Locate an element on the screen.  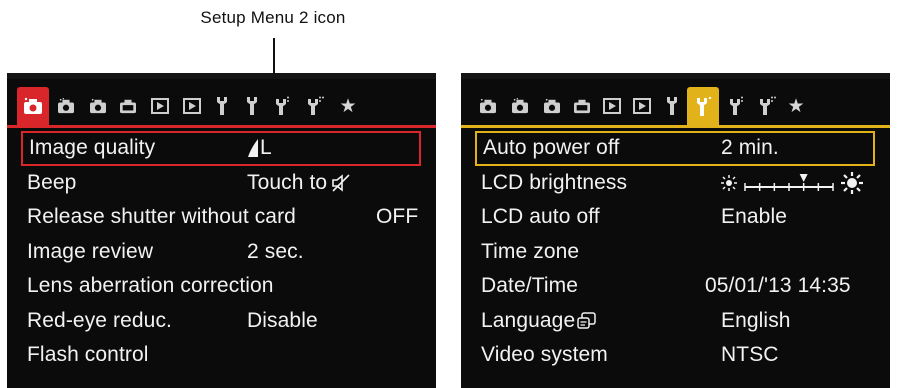
red-eye-value: Disable is located at coordinates (282, 320).